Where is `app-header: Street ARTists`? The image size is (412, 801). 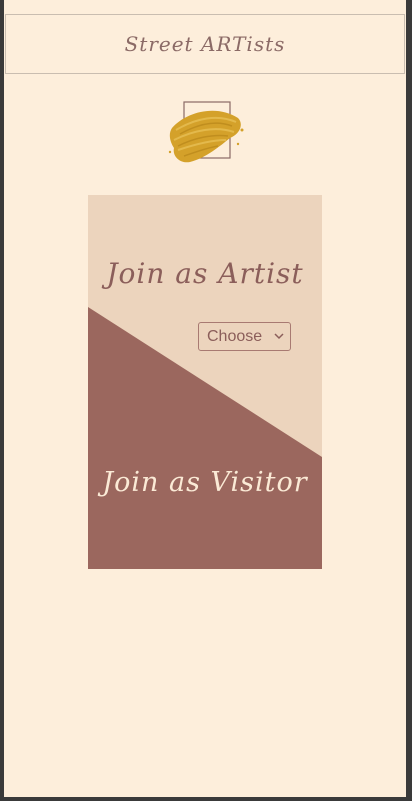
app-header: Street ARTists is located at coordinates (205, 44).